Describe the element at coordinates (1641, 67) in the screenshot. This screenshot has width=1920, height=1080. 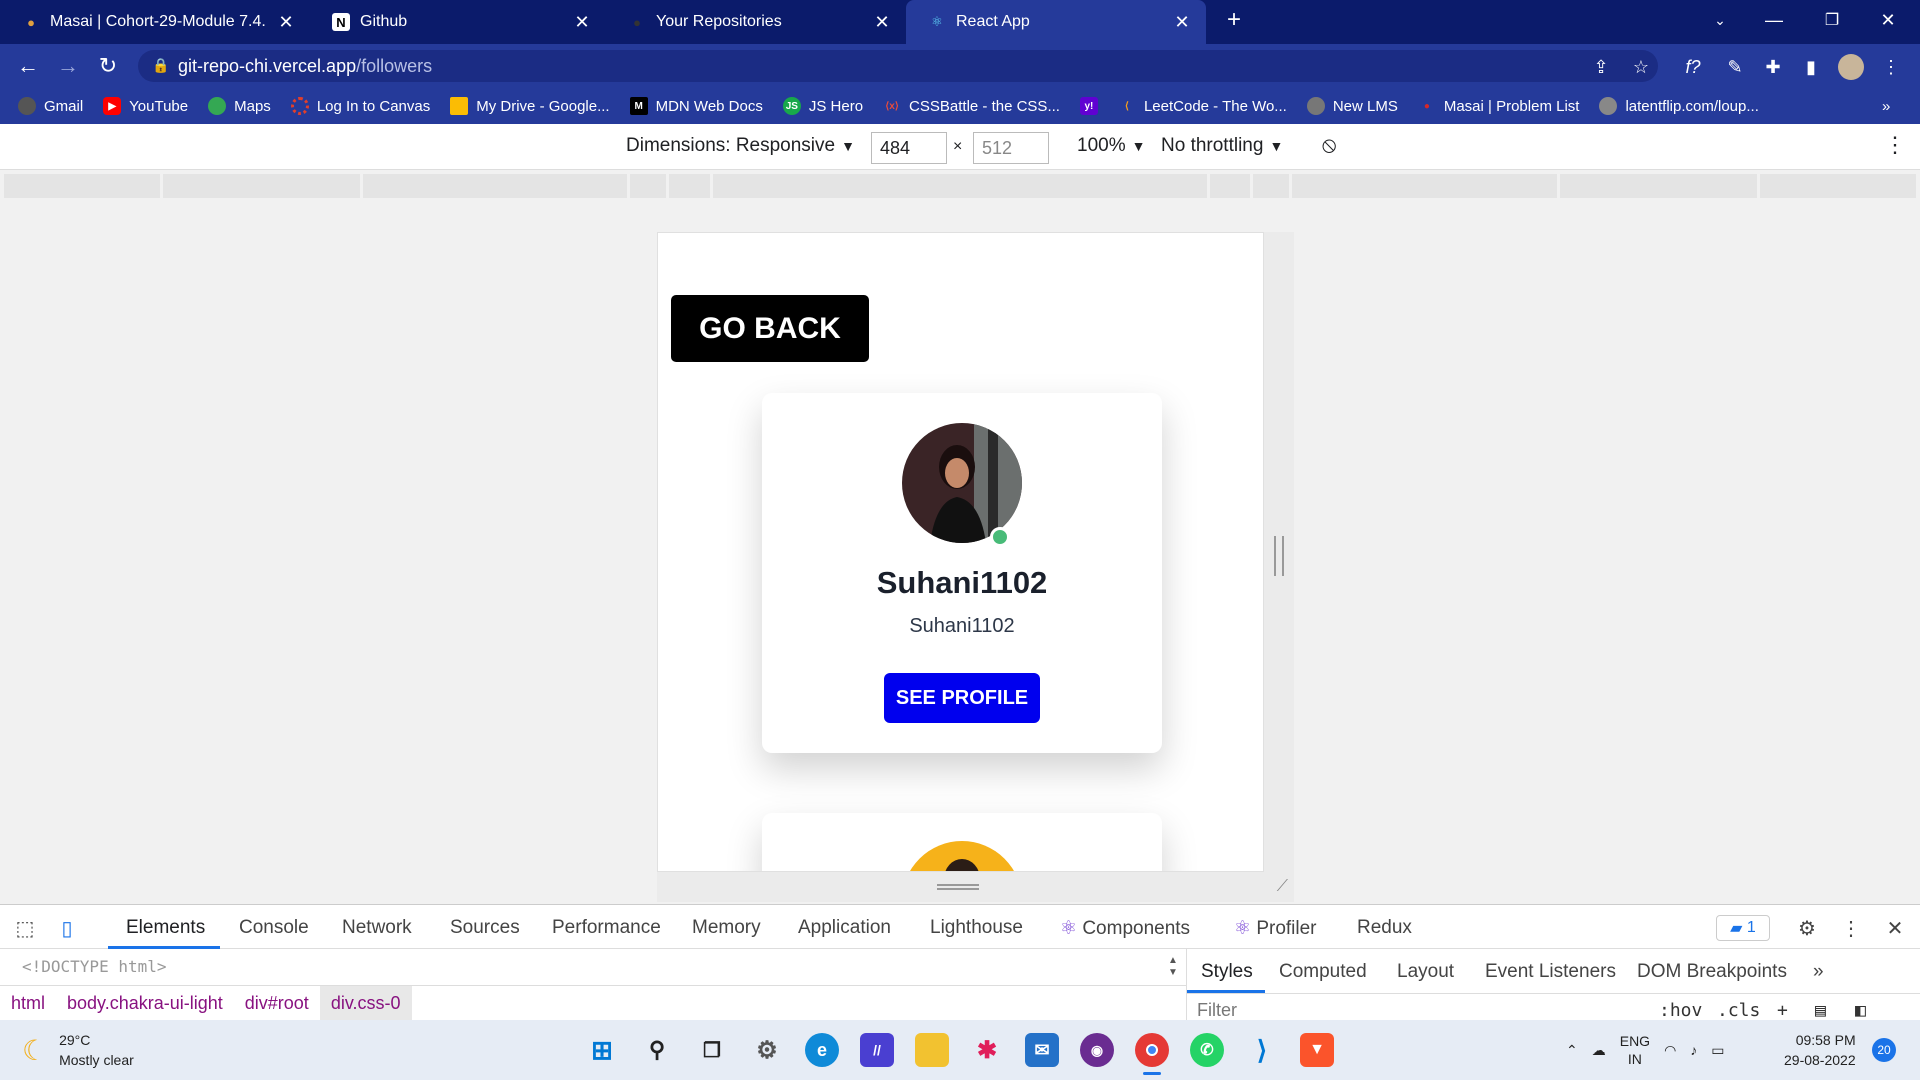
I see `star-icon: ☆` at that location.